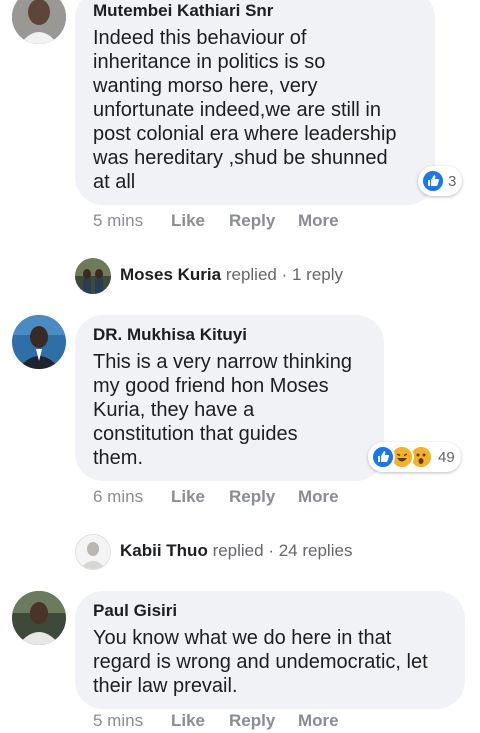  Describe the element at coordinates (255, 11) in the screenshot. I see `comment-author: Mutembei Kathiari Snr` at that location.